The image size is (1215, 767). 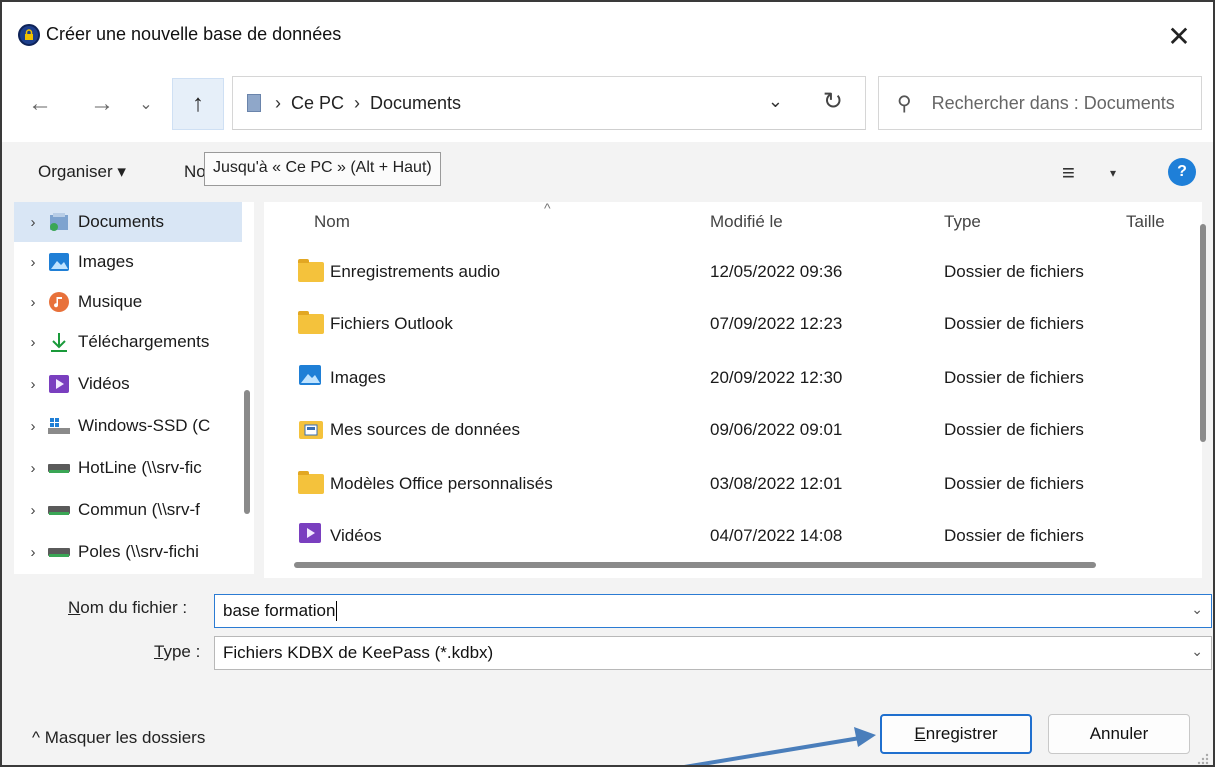 What do you see at coordinates (128, 552) in the screenshot?
I see `tree-item-poles: › Poles (\\srv-fichi` at bounding box center [128, 552].